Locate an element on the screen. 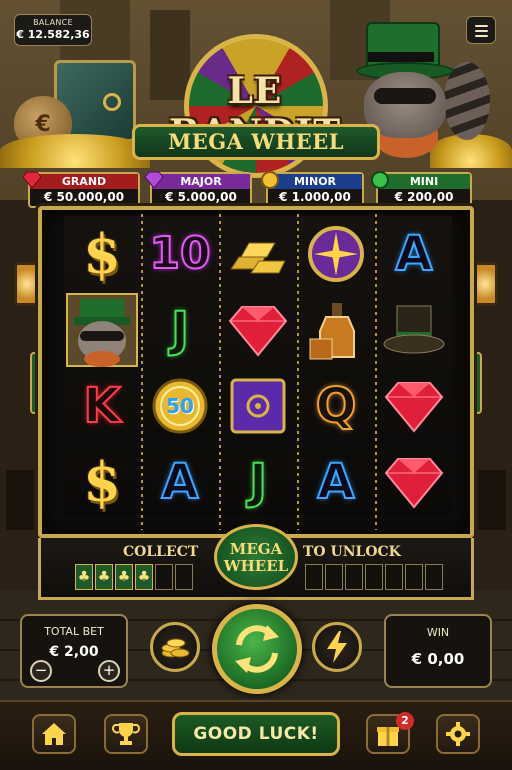 This screenshot has height=770, width=512. reel-3: J is located at coordinates (258, 366).